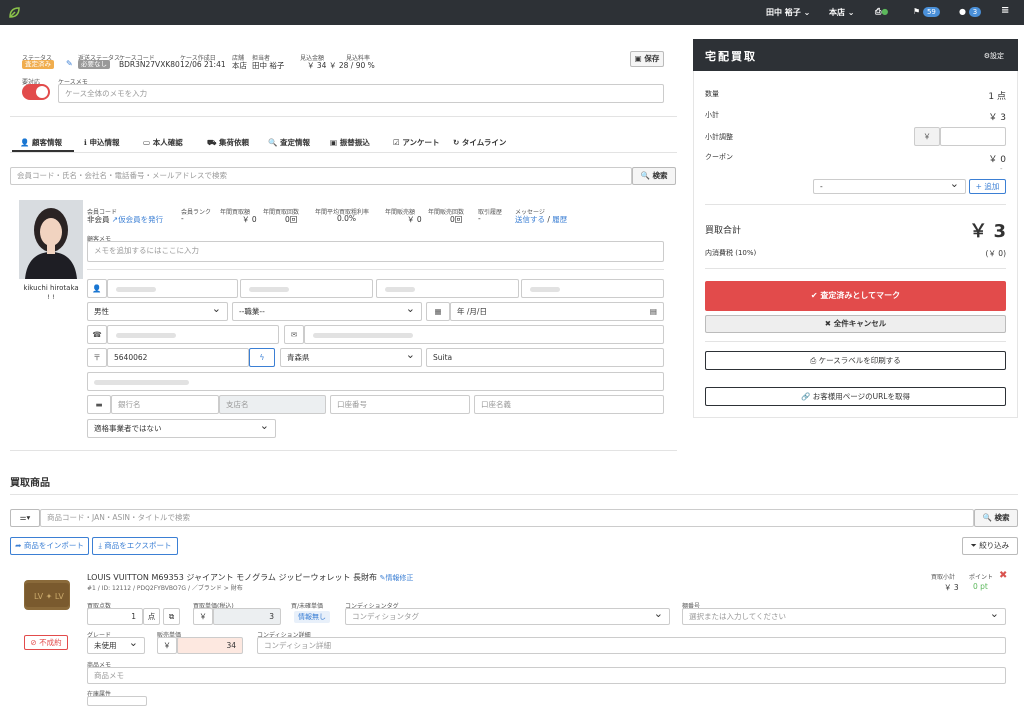  I want to click on point-value: 0 pt, so click(980, 586).